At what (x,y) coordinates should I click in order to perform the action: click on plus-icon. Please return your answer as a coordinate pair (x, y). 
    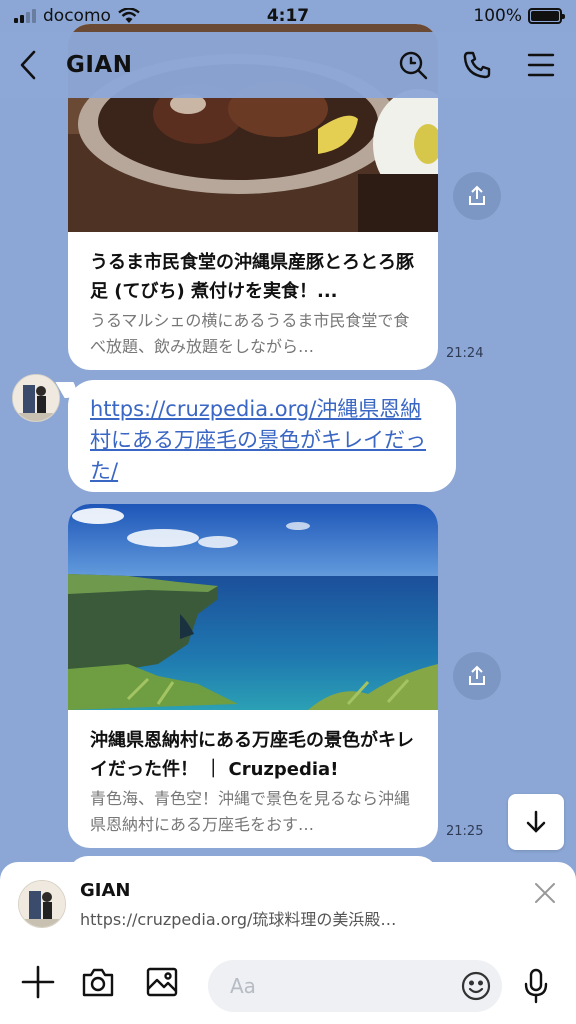
    Looking at the image, I should click on (38, 982).